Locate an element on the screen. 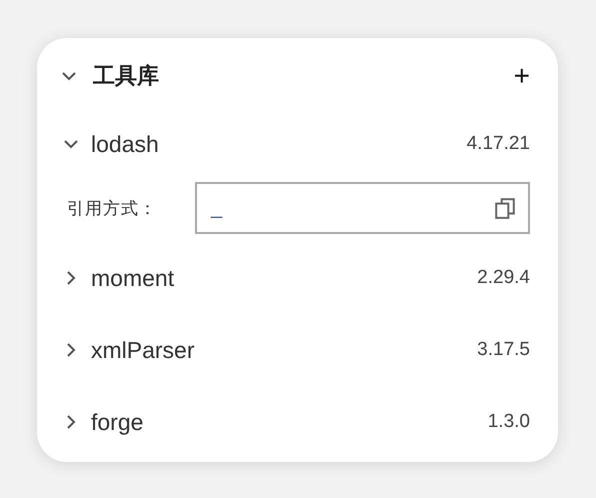 The width and height of the screenshot is (596, 498). add-button: + is located at coordinates (522, 76).